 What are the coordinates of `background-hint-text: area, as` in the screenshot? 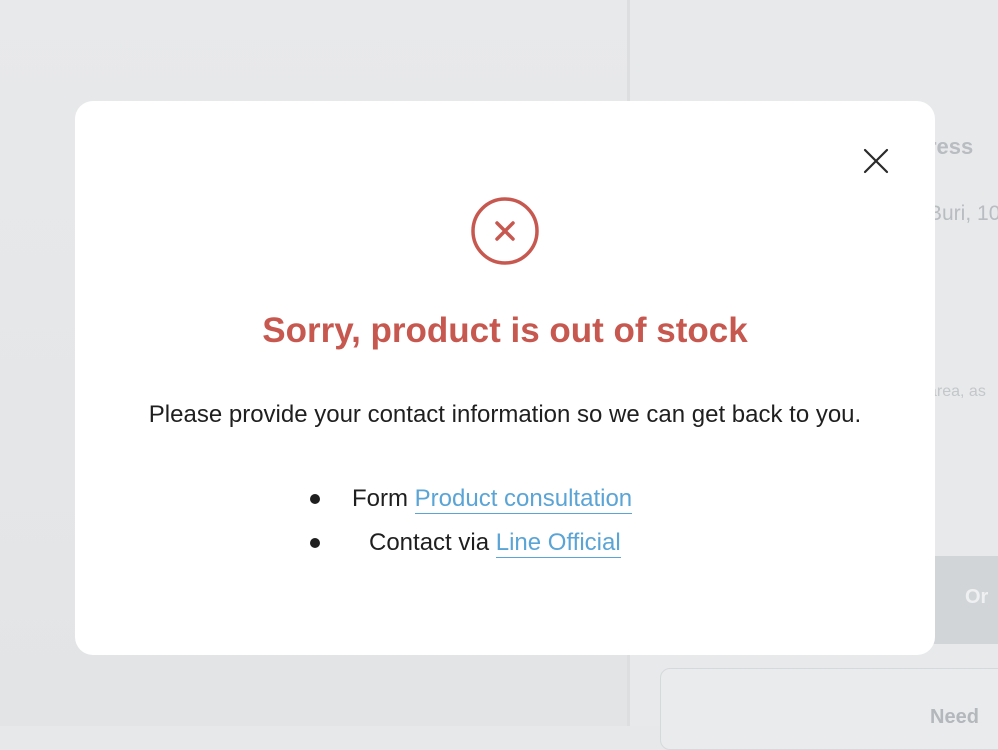 It's located at (957, 391).